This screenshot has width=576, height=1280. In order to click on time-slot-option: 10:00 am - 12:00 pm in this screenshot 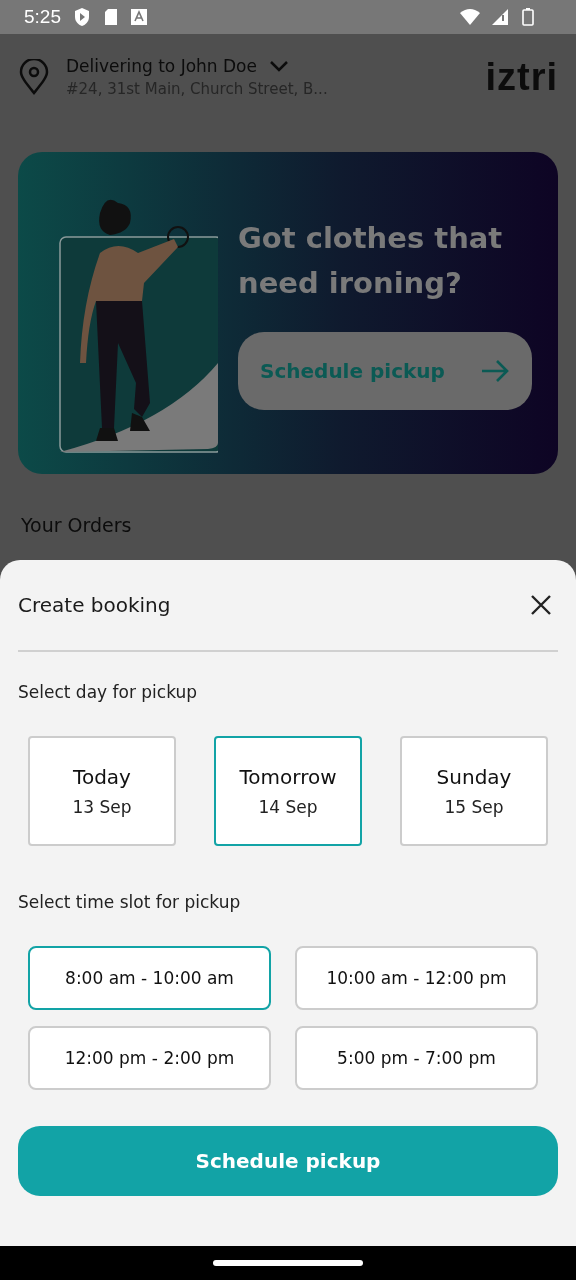, I will do `click(416, 978)`.